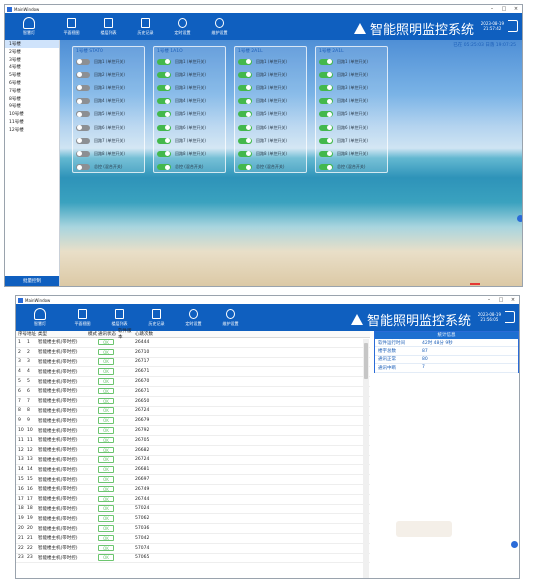  Describe the element at coordinates (32, 44) in the screenshot. I see `sidebar-item-floor: 1号楼` at that location.